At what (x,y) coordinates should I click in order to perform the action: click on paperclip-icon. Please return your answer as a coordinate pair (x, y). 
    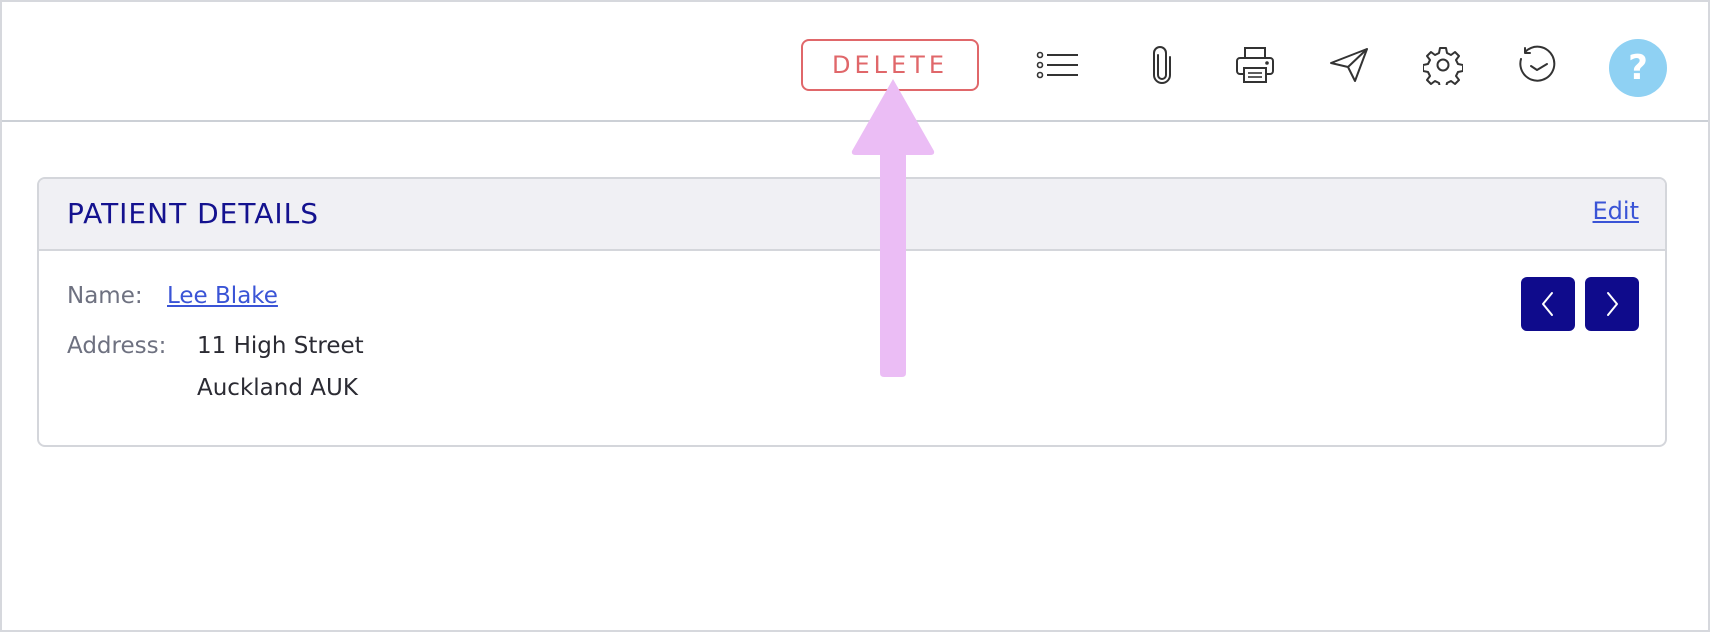
    Looking at the image, I should click on (1162, 65).